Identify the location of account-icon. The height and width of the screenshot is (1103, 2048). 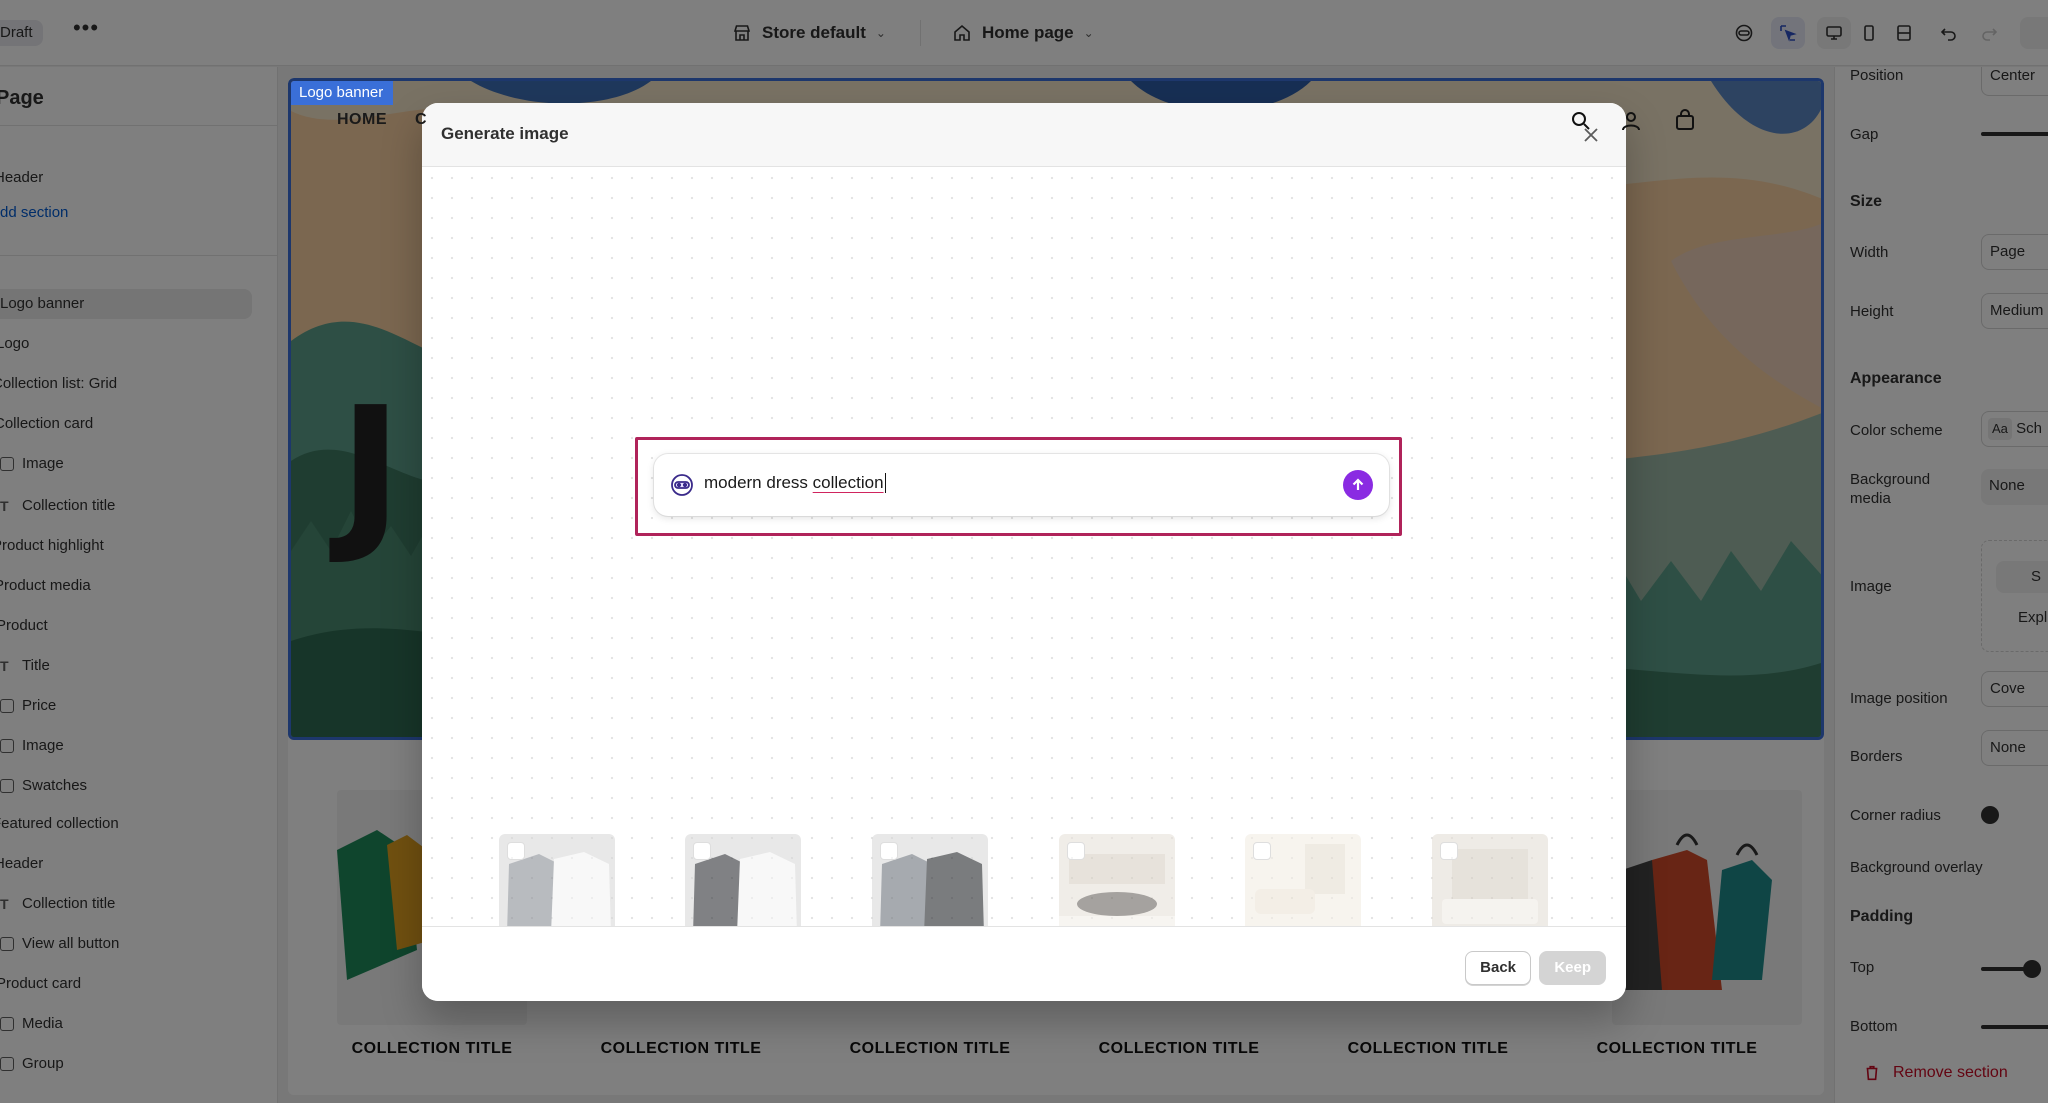
(1631, 121).